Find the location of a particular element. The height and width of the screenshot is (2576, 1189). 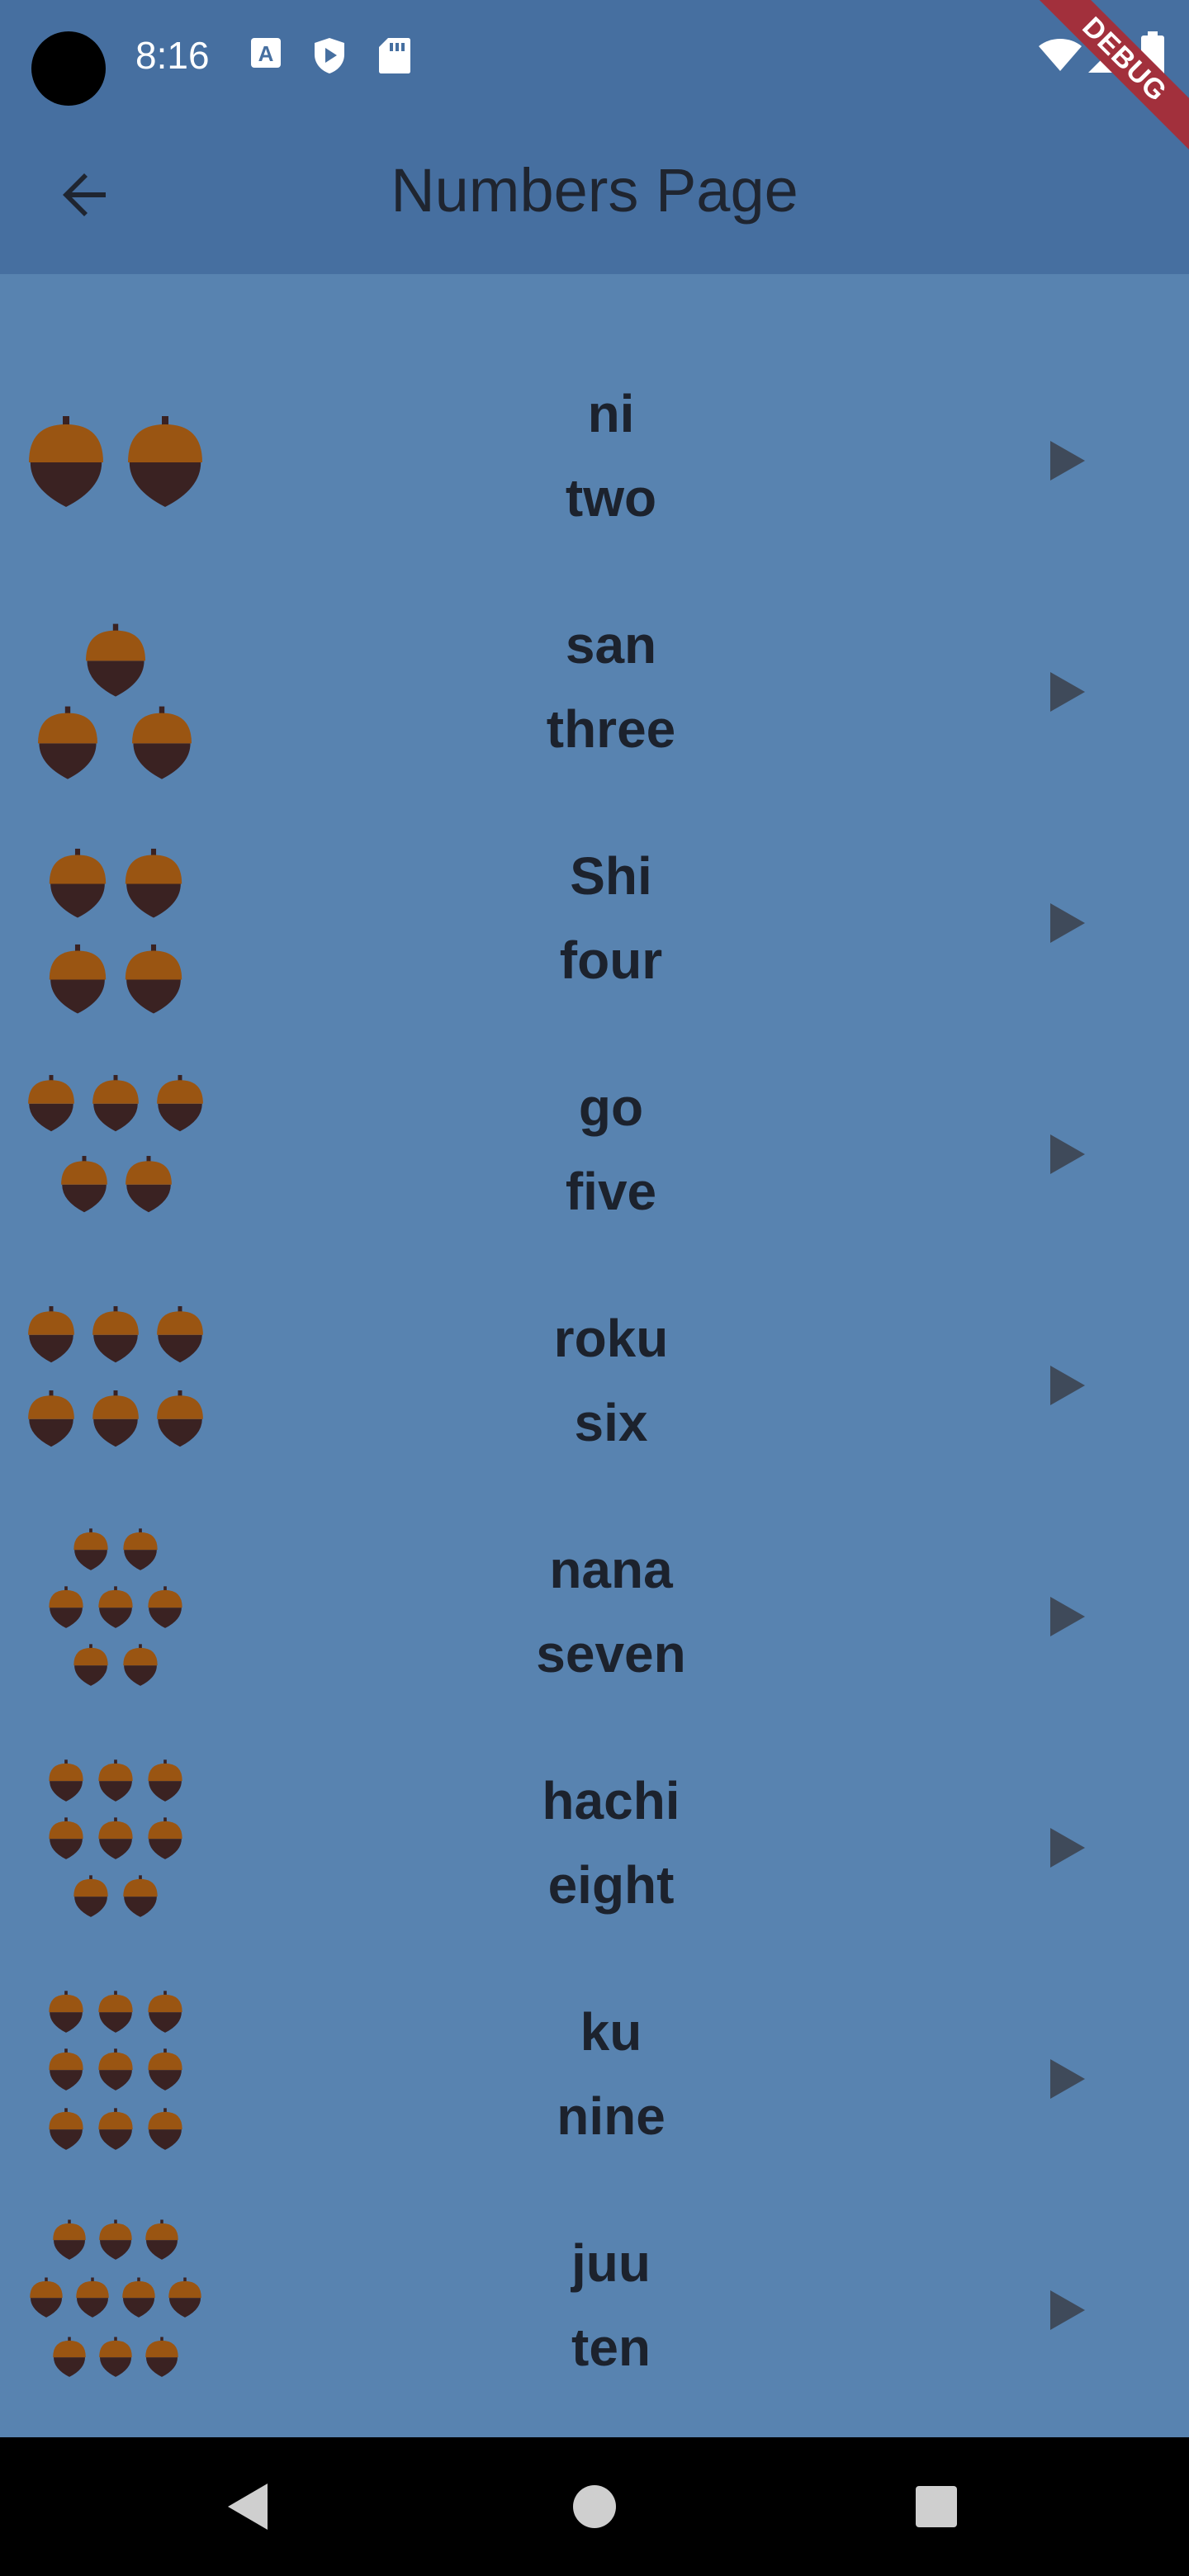

number-row: hachi eight is located at coordinates (594, 1842).